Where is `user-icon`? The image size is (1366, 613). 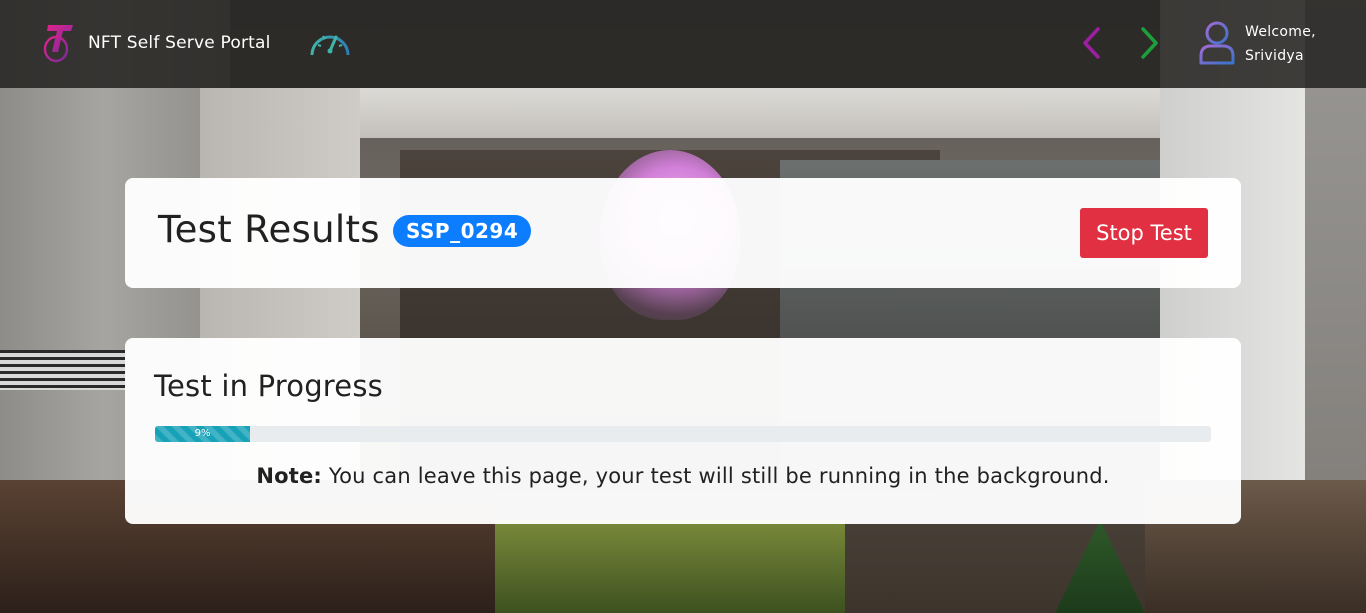 user-icon is located at coordinates (1217, 43).